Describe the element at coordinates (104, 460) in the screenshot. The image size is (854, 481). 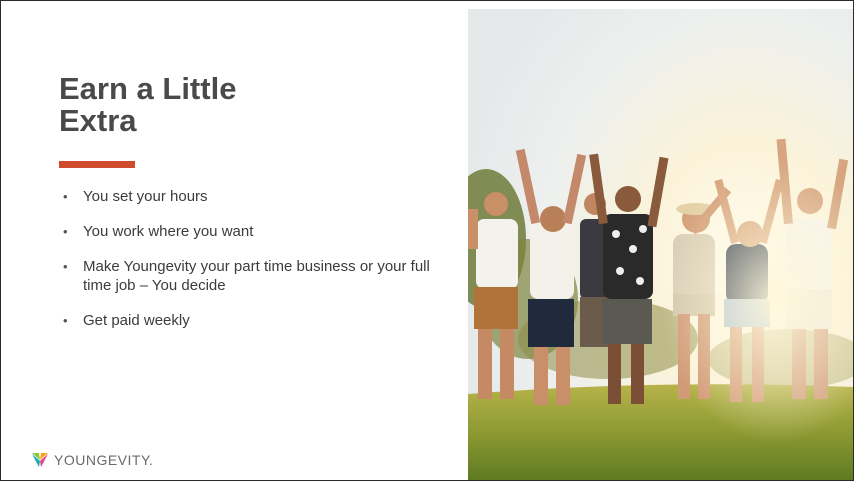
I see `youngevity-logo-text: YOUNGEVITY.` at that location.